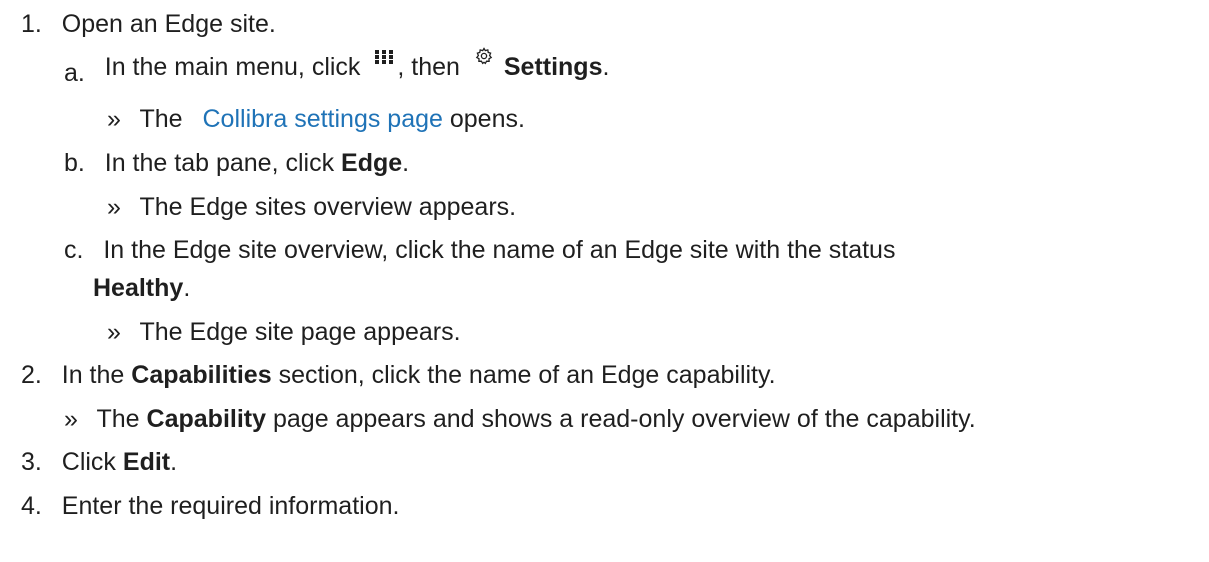 This screenshot has width=1209, height=562. What do you see at coordinates (93, 375) in the screenshot?
I see `step-text: In the` at bounding box center [93, 375].